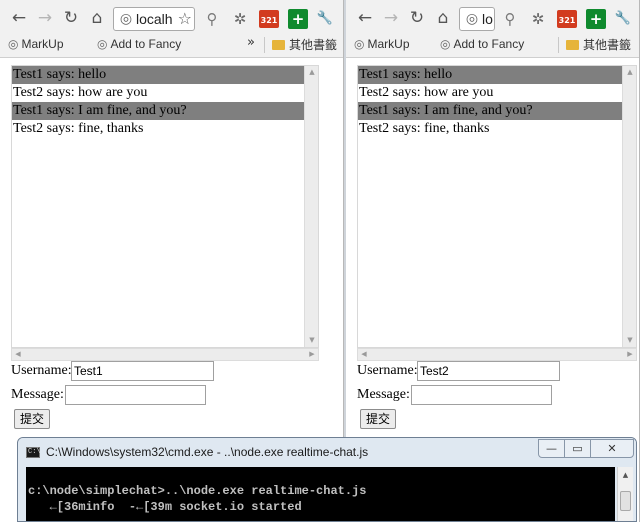 Image resolution: width=640 pixels, height=522 pixels. I want to click on scroll-thumb, so click(625, 501).